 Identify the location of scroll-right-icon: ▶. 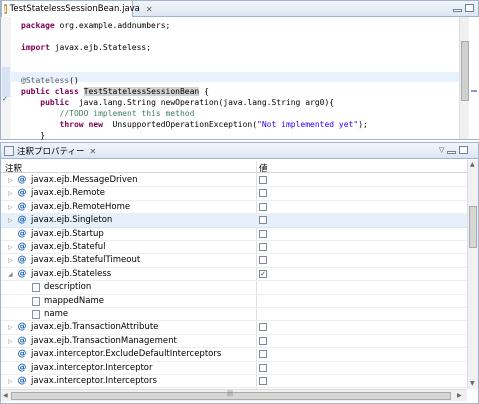
(459, 395).